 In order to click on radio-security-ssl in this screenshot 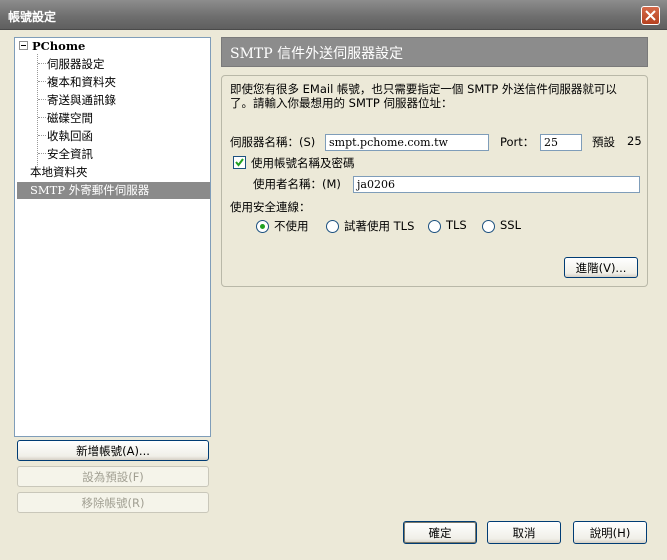, I will do `click(488, 226)`.